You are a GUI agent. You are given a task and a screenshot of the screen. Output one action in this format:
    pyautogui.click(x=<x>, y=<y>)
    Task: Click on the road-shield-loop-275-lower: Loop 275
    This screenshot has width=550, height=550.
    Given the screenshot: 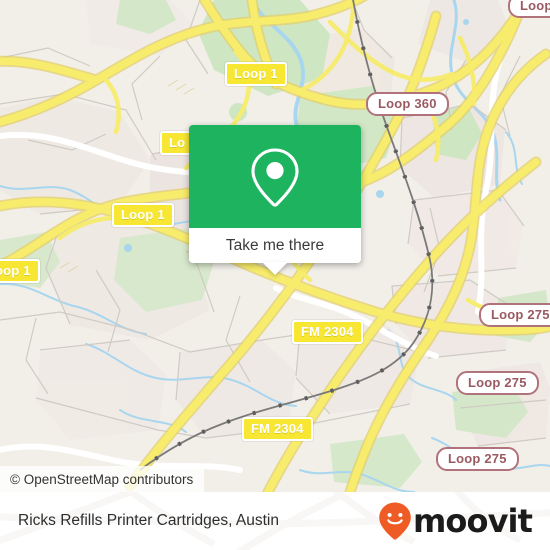 What is the action you would take?
    pyautogui.click(x=477, y=459)
    